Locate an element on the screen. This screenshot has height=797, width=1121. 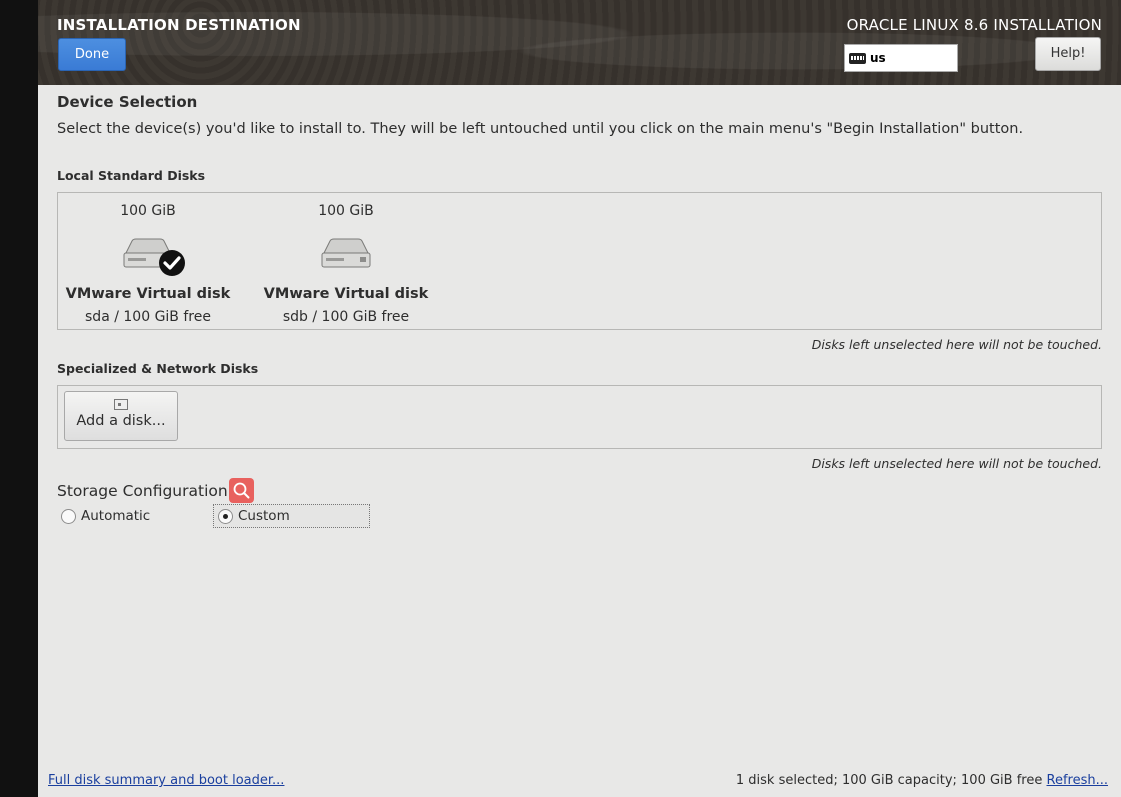
selected-check-icon is located at coordinates (172, 263).